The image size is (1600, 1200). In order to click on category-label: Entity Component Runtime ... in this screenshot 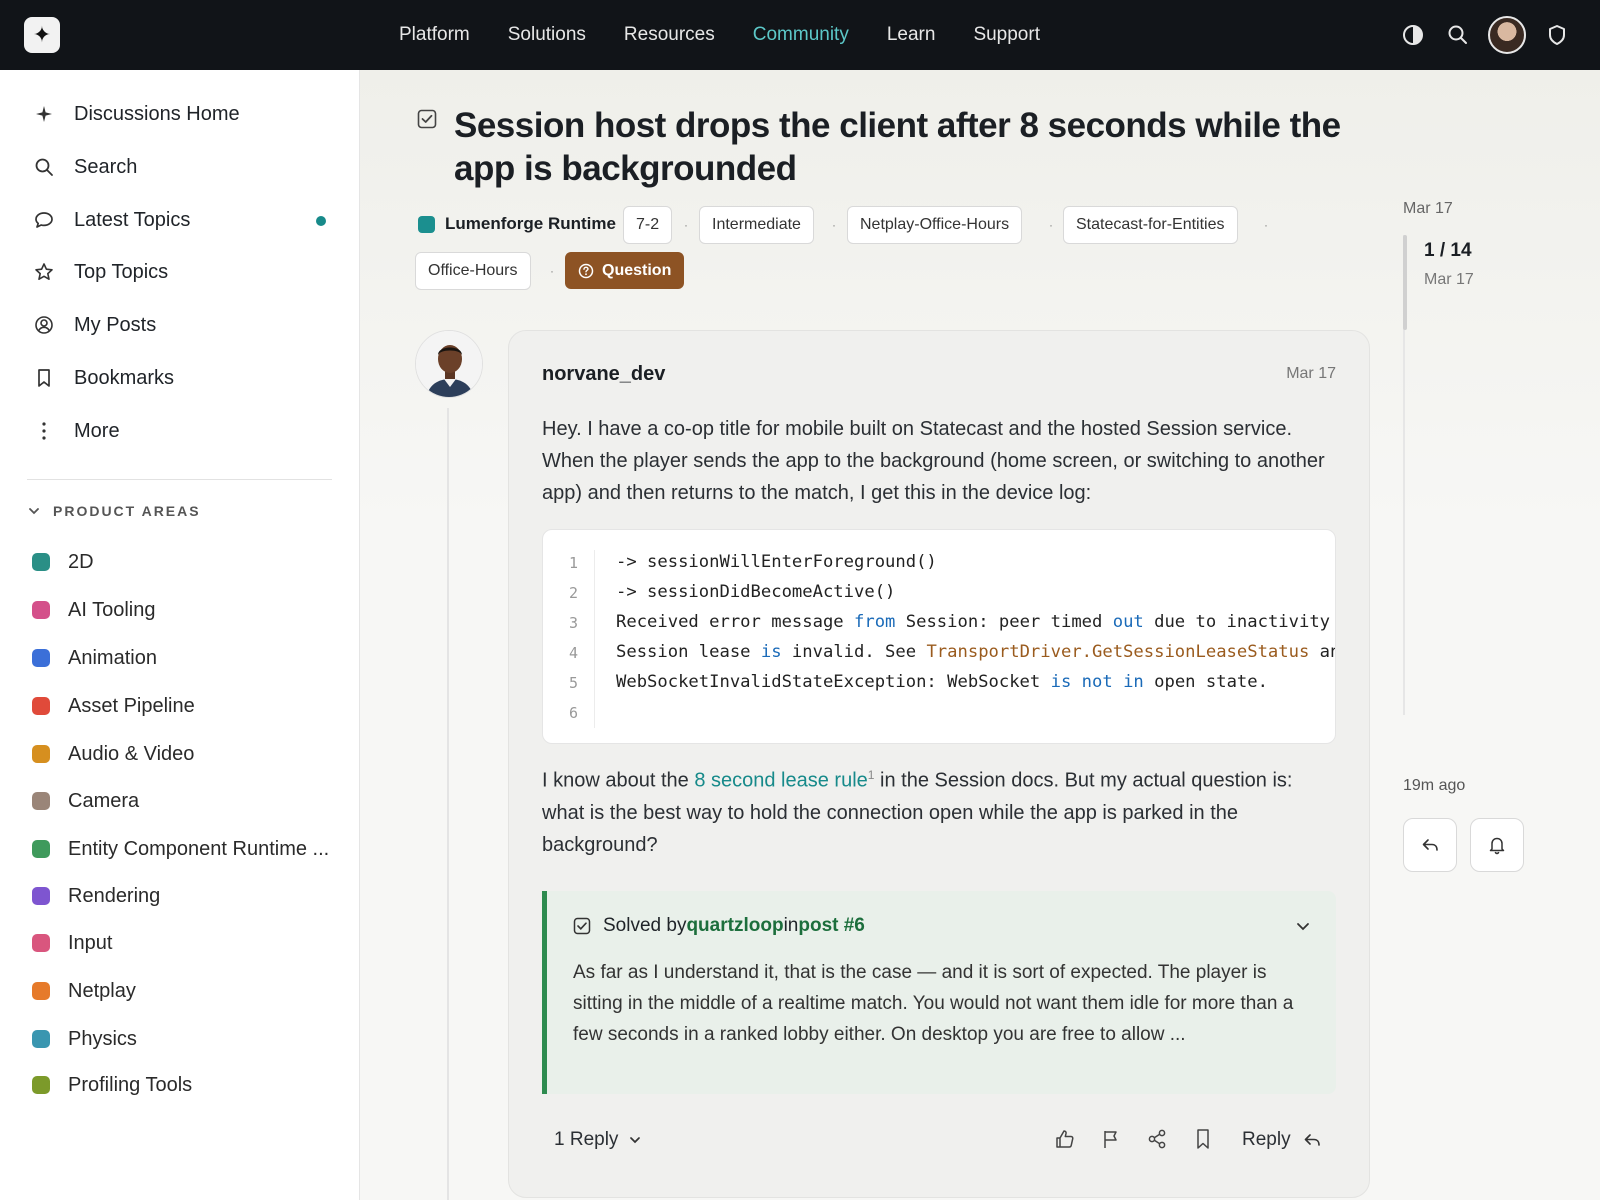, I will do `click(199, 848)`.